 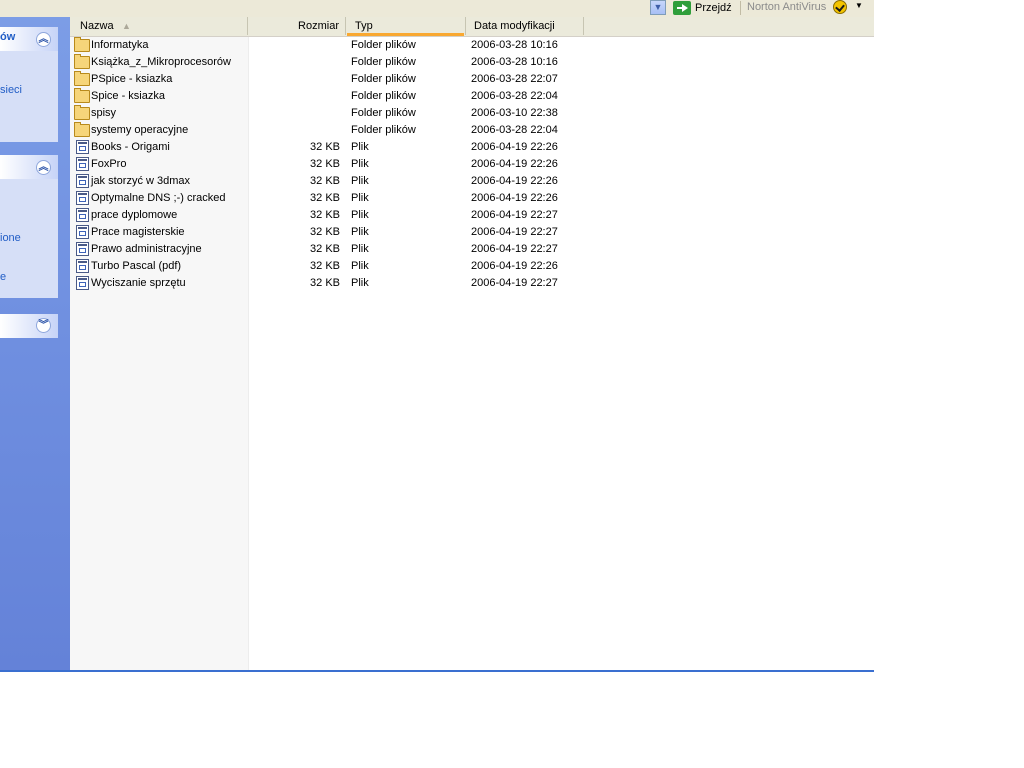 What do you see at coordinates (525, 26) in the screenshot?
I see `column-header-date: Data modyfikacji` at bounding box center [525, 26].